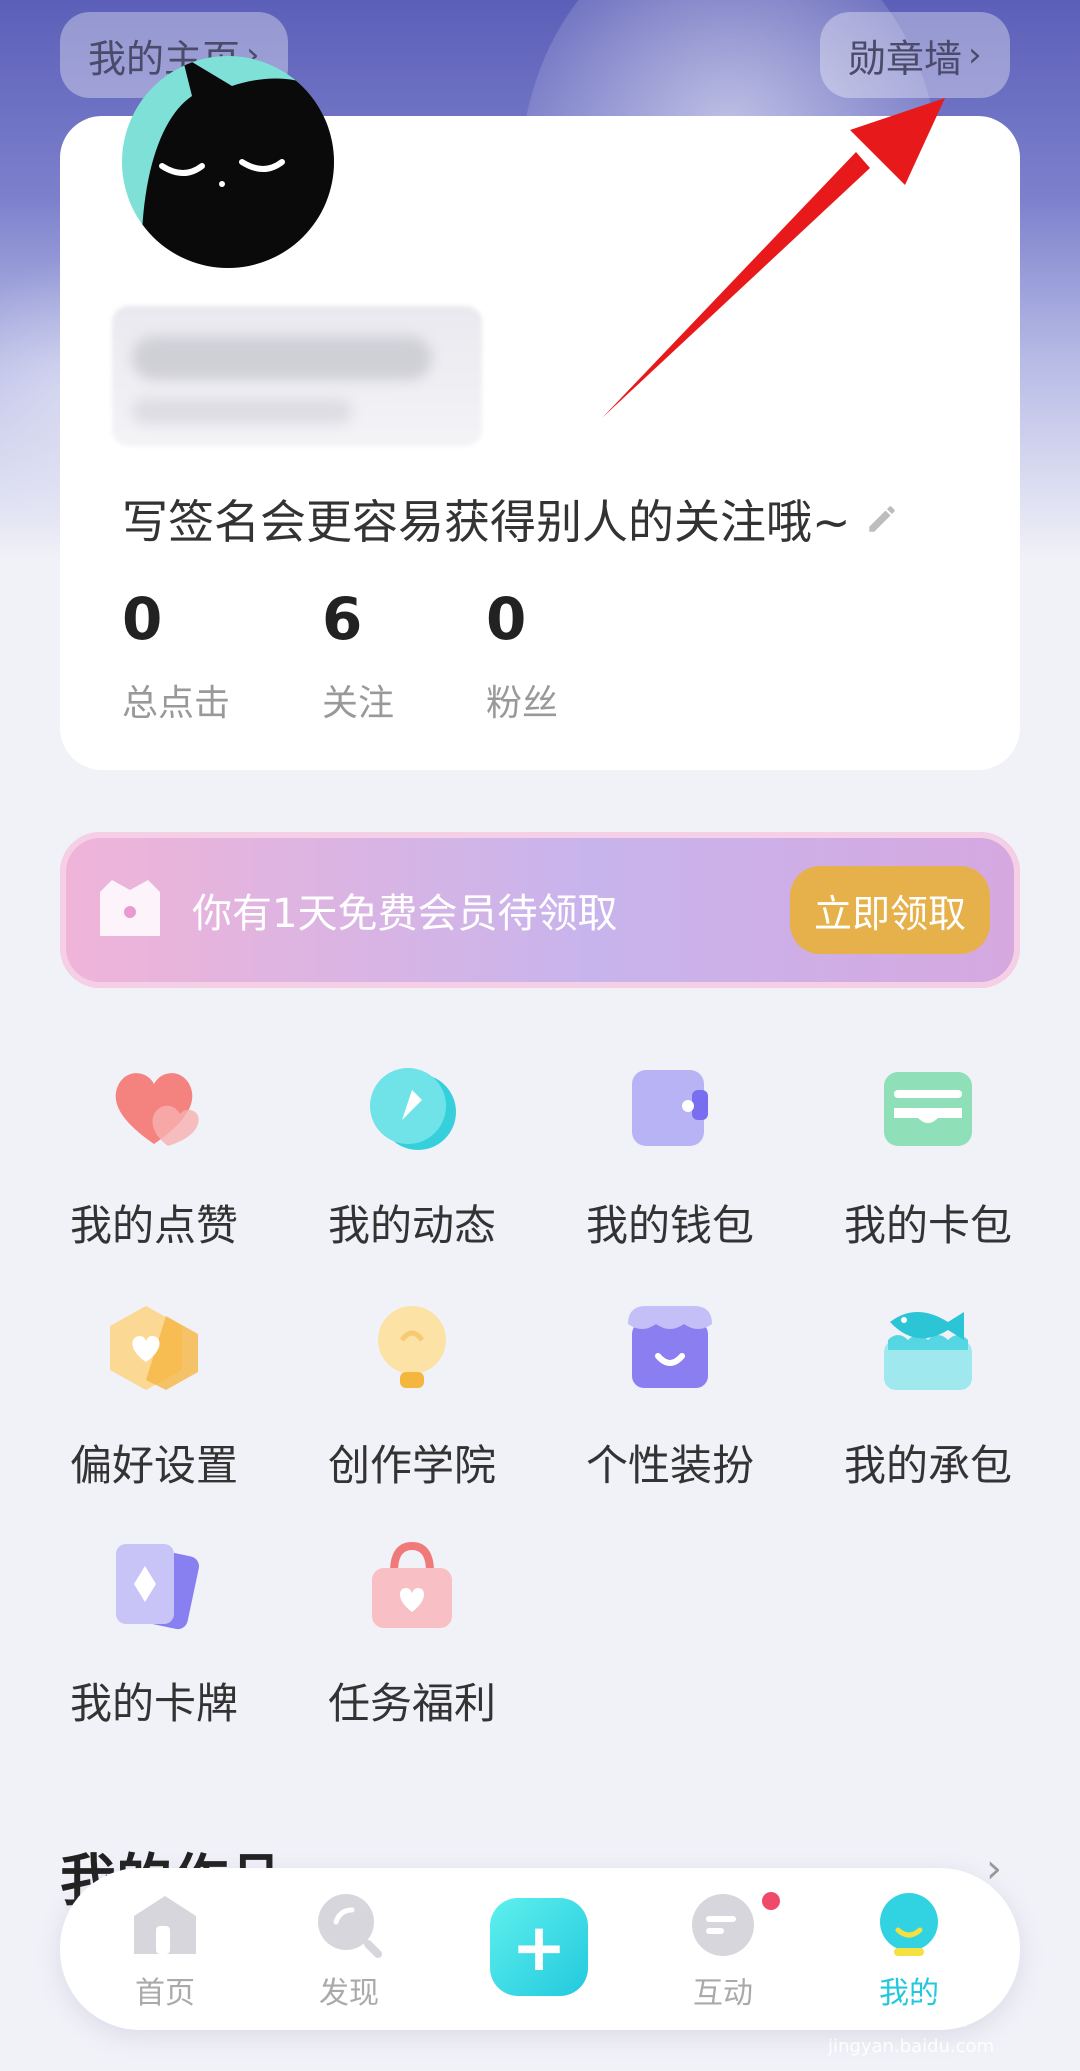 The height and width of the screenshot is (2071, 1080). What do you see at coordinates (154, 1586) in the screenshot?
I see `playing-card-icon` at bounding box center [154, 1586].